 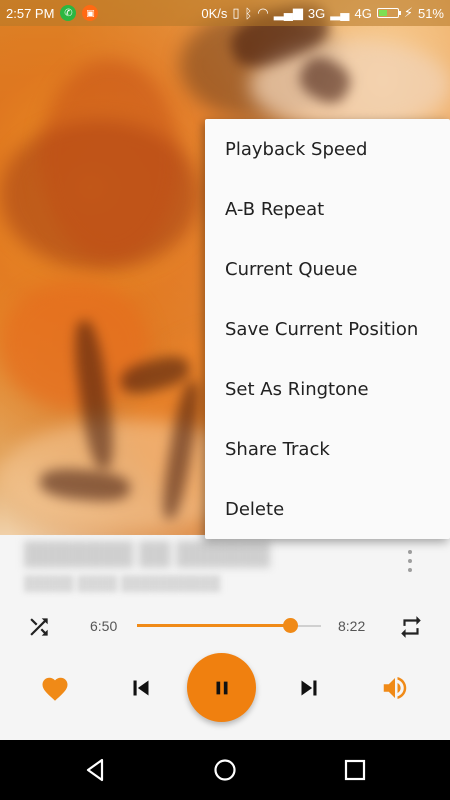 I want to click on skip-next-icon, so click(x=309, y=688).